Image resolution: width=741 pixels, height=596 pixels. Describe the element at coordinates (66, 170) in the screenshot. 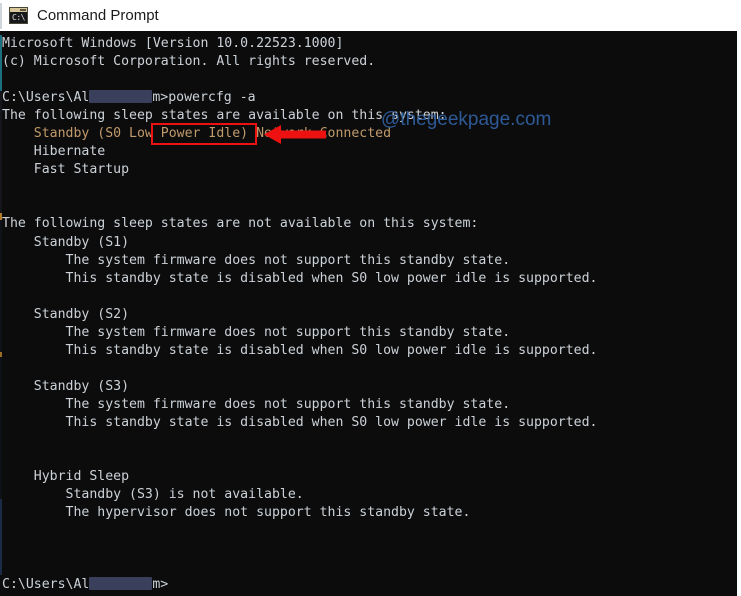

I see `console-line: Fast Startup` at that location.